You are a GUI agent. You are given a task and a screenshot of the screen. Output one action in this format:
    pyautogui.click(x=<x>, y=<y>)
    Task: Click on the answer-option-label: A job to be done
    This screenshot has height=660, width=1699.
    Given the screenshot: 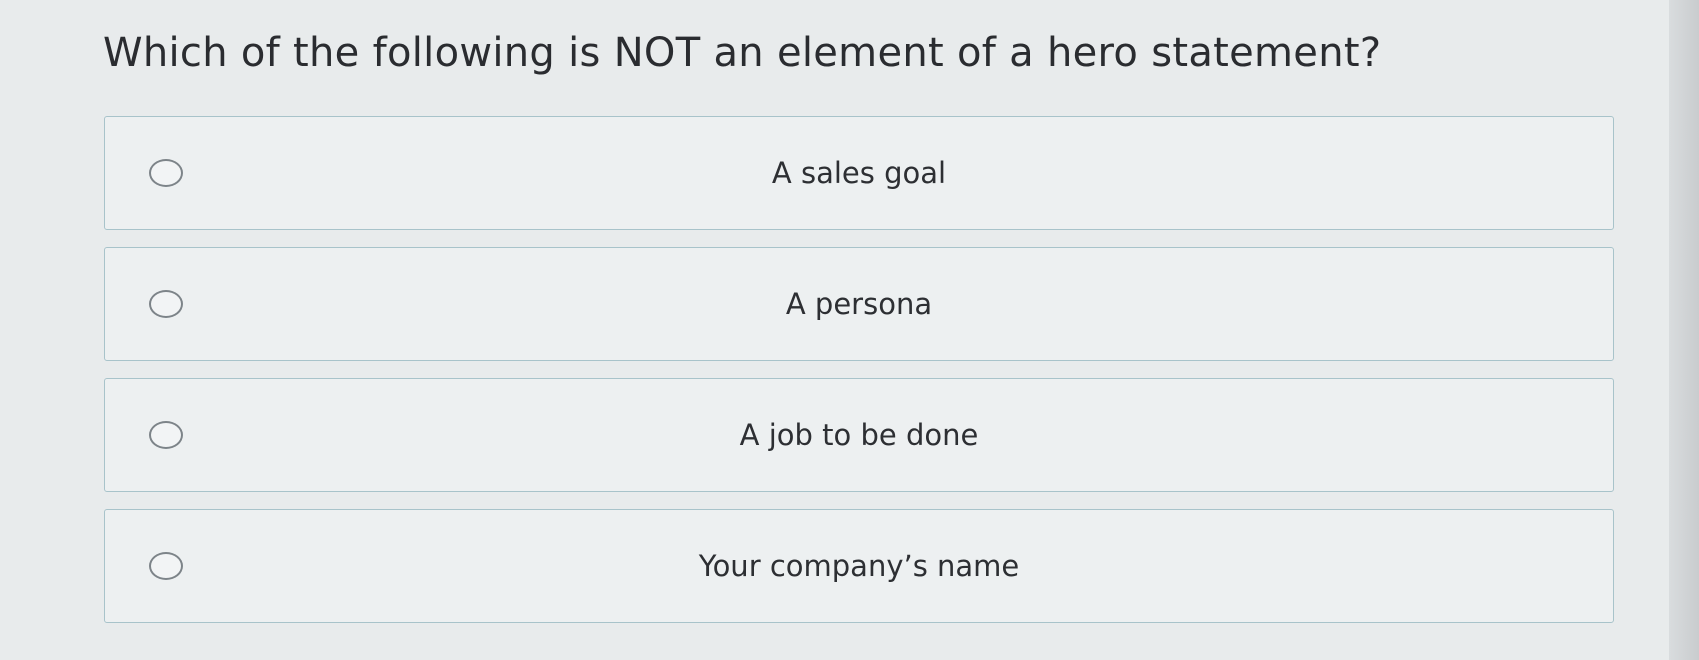 What is the action you would take?
    pyautogui.click(x=859, y=435)
    